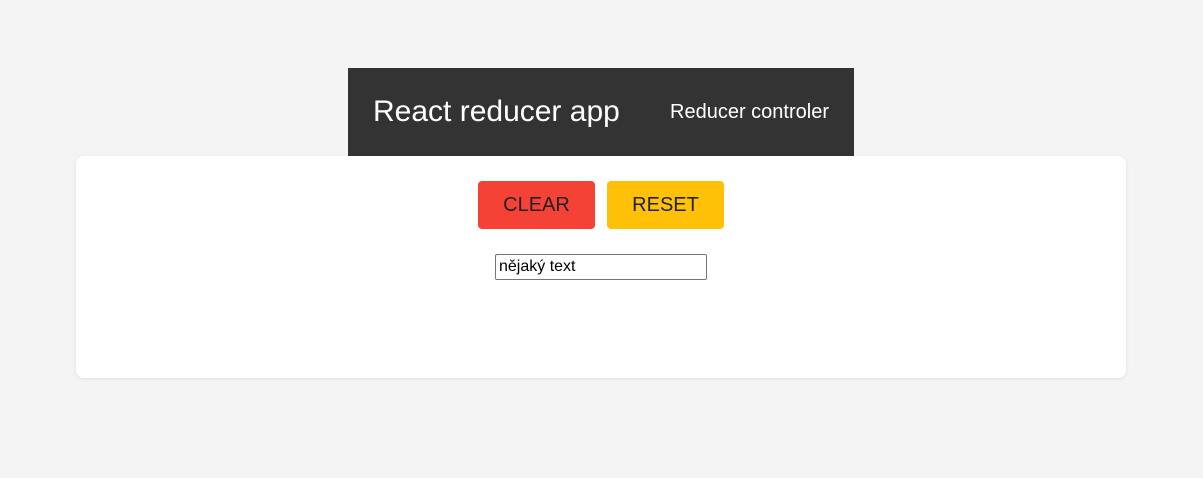 Image resolution: width=1203 pixels, height=478 pixels. I want to click on nav-link-reducer-controller: Reducer controler, so click(749, 112).